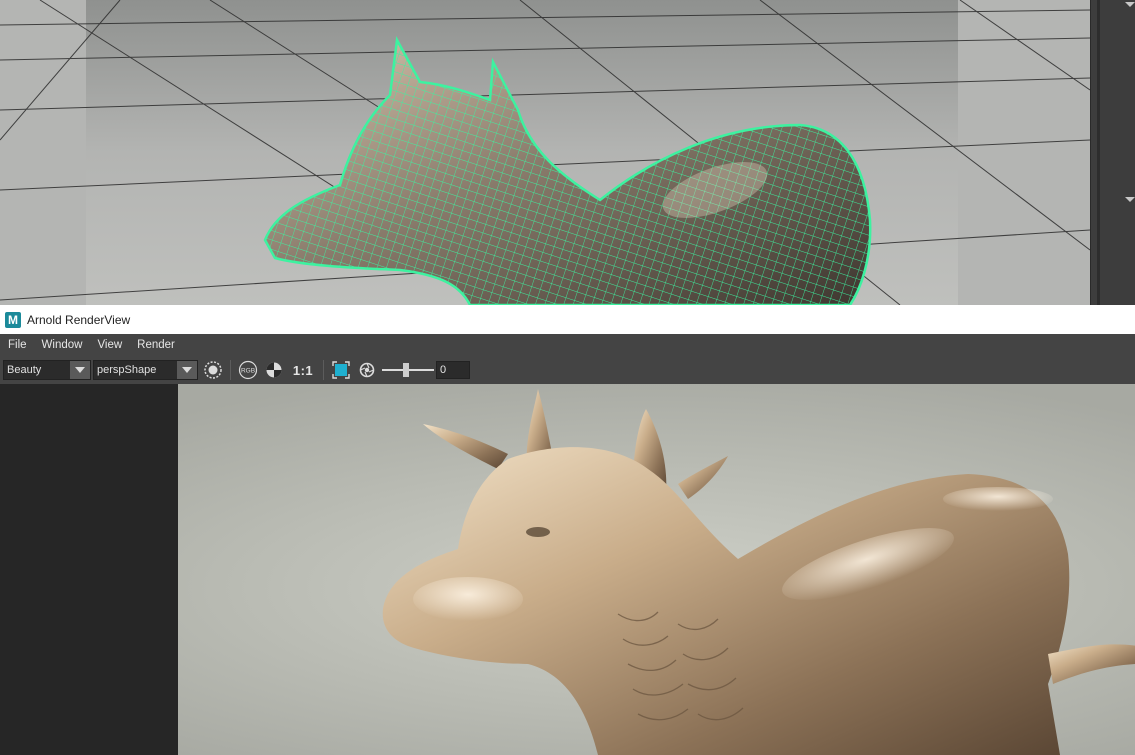 The image size is (1135, 755). I want to click on checker-background-button, so click(274, 370).